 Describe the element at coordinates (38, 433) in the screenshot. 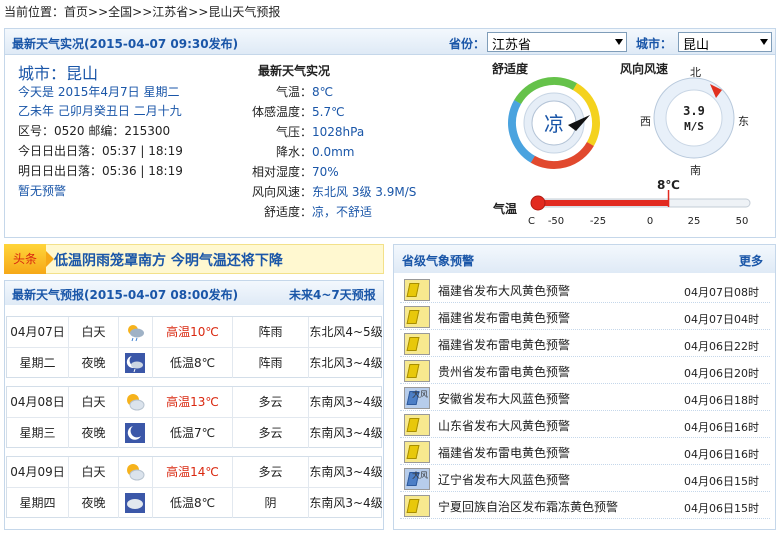

I see `forecast-weekday: 星期三` at that location.